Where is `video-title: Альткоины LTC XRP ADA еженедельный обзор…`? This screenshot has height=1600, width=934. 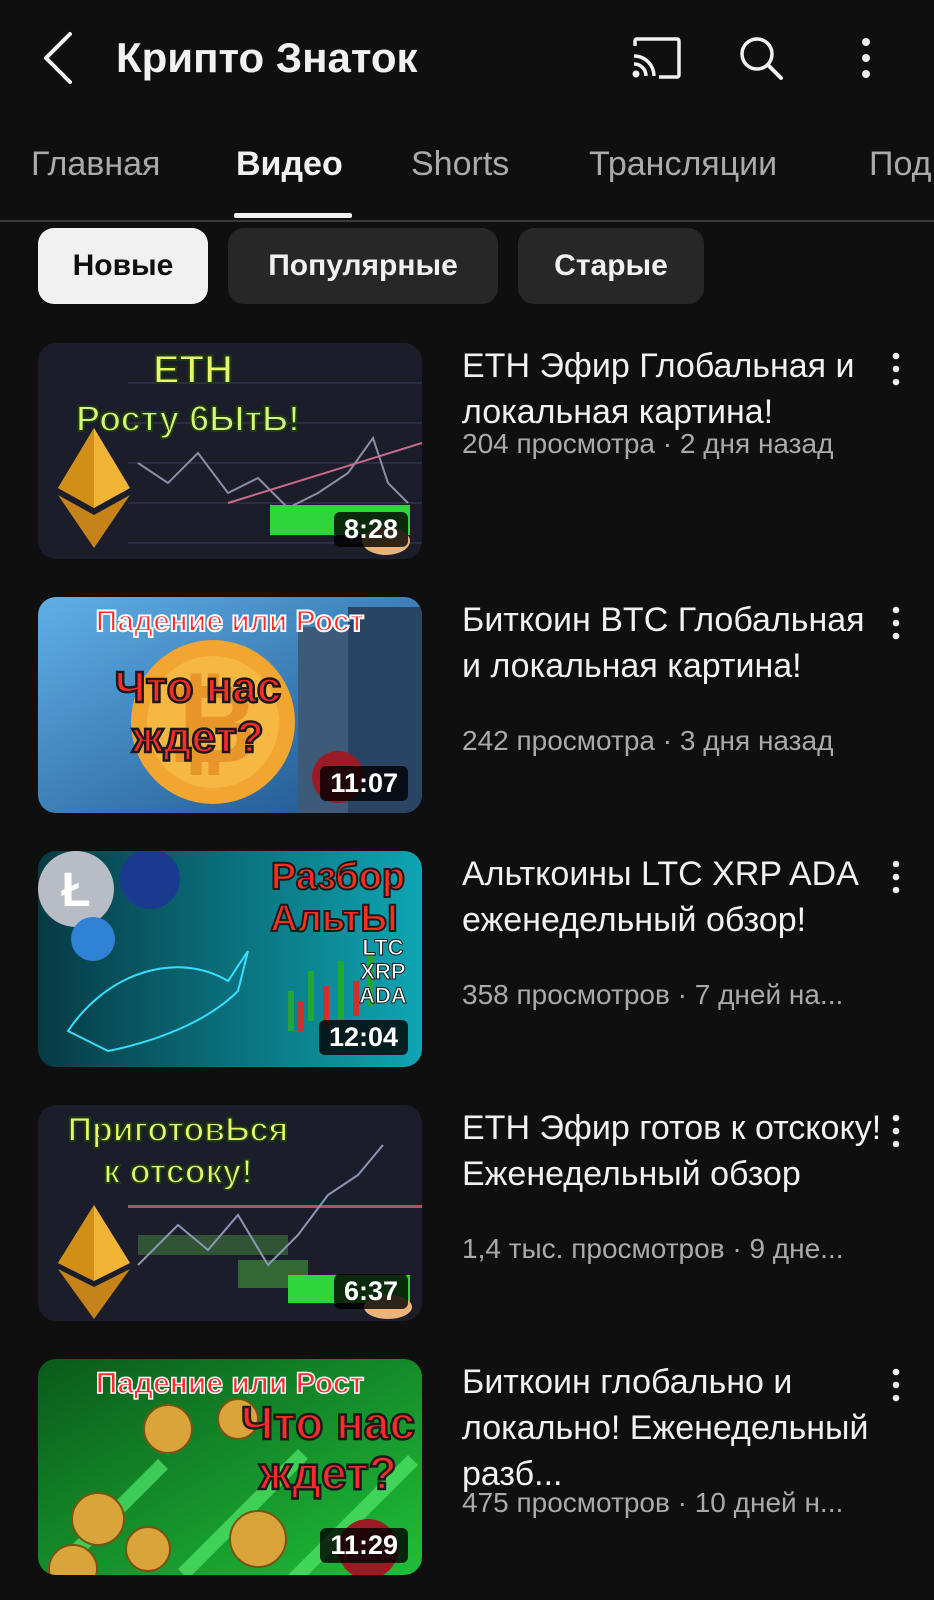 video-title: Альткоины LTC XRP ADA еженедельный обзор… is located at coordinates (677, 897).